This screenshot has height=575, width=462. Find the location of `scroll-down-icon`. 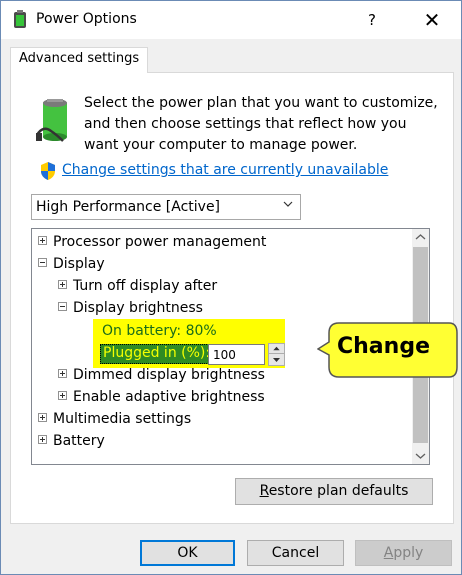

scroll-down-icon is located at coordinates (420, 455).